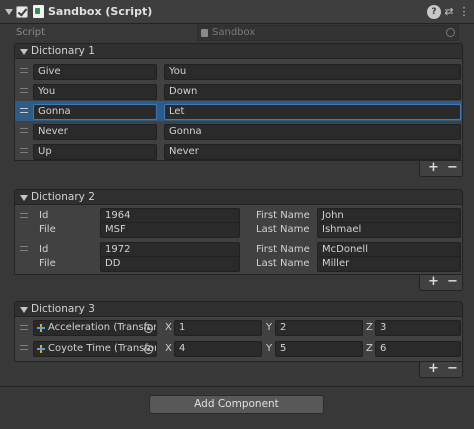  What do you see at coordinates (237, 12) in the screenshot?
I see `component-header: Sandbox (Script) ? ⇄ ⋮` at bounding box center [237, 12].